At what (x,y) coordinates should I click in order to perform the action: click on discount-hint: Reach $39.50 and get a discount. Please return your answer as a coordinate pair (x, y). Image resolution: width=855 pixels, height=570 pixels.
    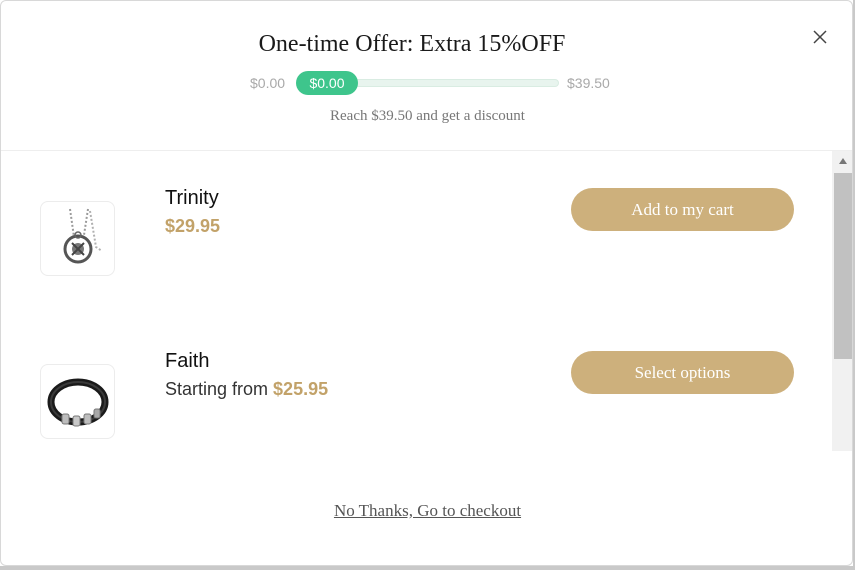
    Looking at the image, I should click on (427, 116).